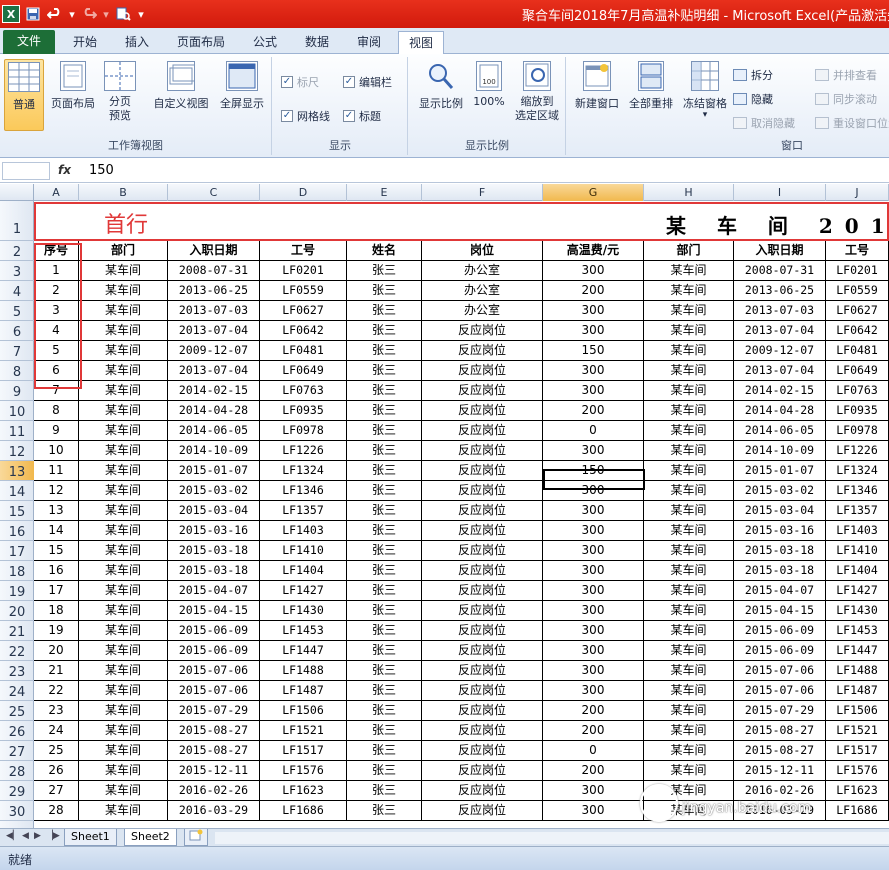 This screenshot has height=870, width=889. I want to click on table-cell: 办公室, so click(482, 311).